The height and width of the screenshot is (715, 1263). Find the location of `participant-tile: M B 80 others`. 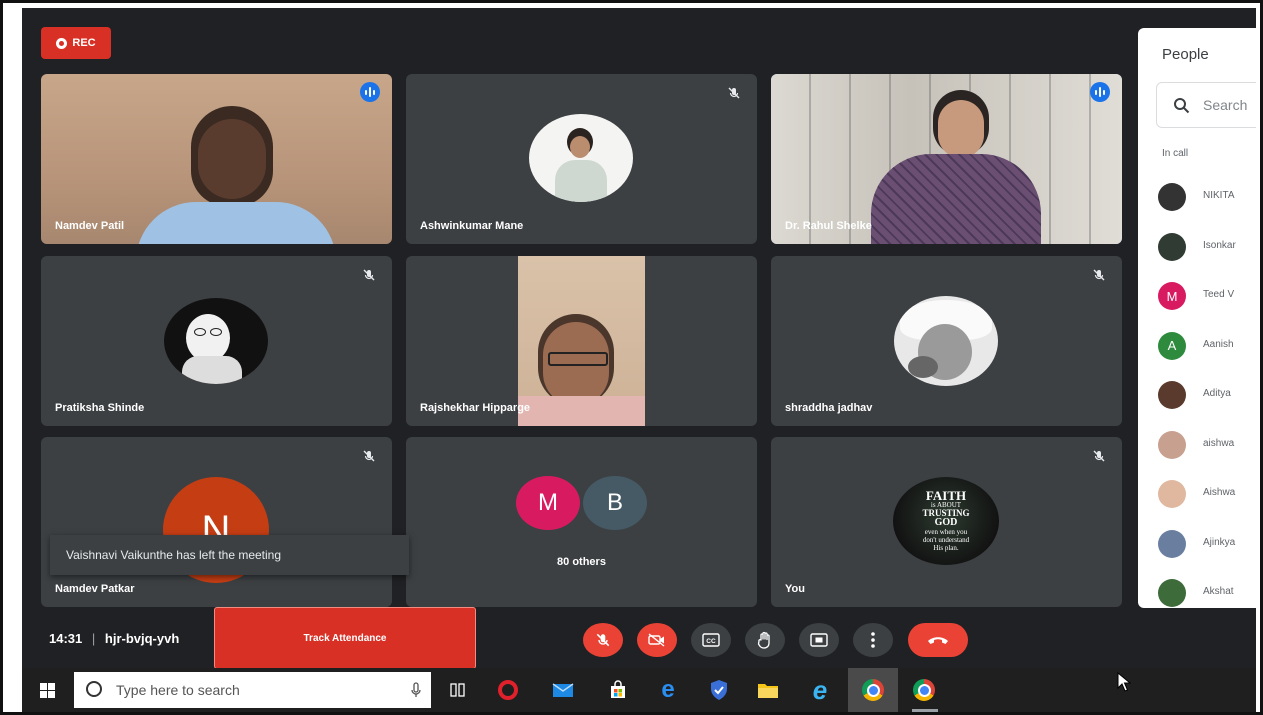

participant-tile: M B 80 others is located at coordinates (581, 522).